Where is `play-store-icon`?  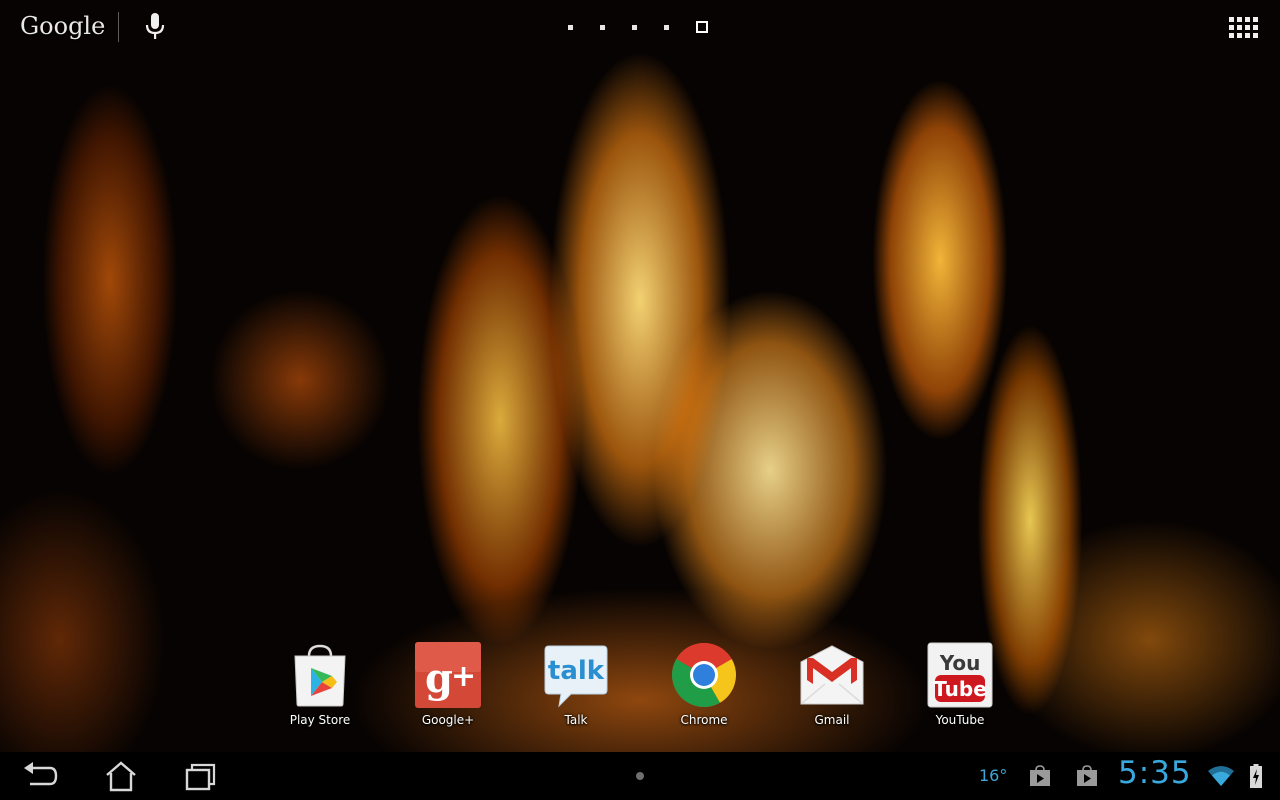 play-store-icon is located at coordinates (320, 675).